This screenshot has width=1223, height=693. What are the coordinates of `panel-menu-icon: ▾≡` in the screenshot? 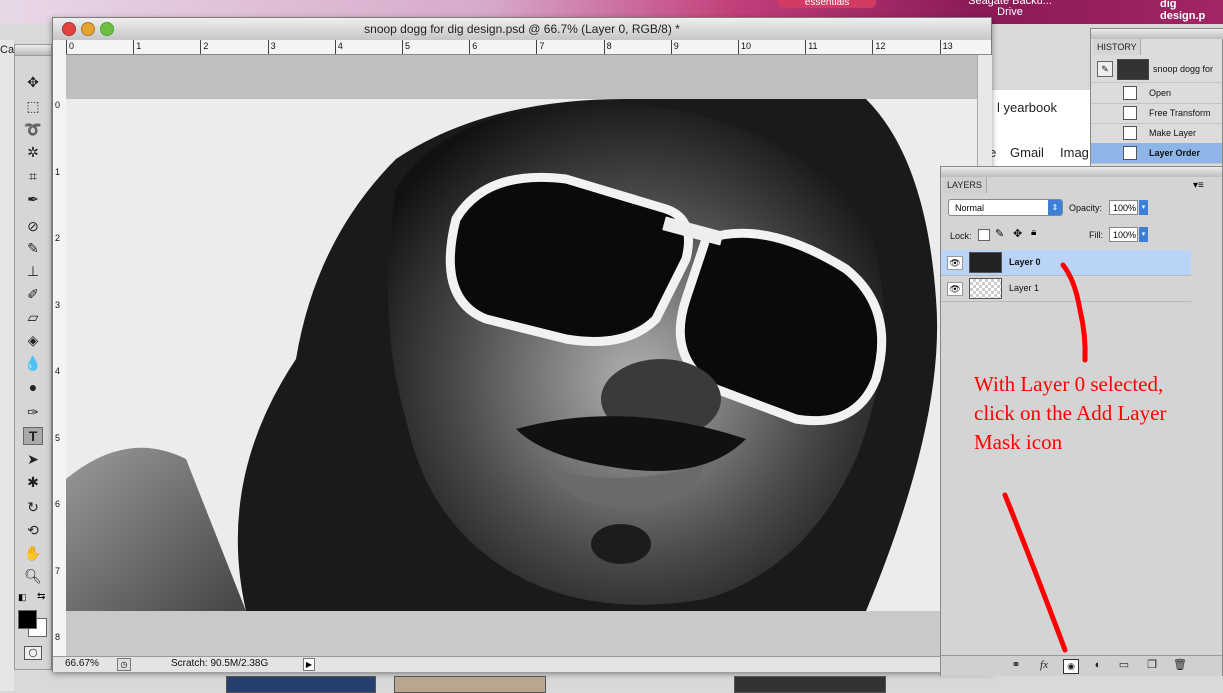 It's located at (1198, 185).